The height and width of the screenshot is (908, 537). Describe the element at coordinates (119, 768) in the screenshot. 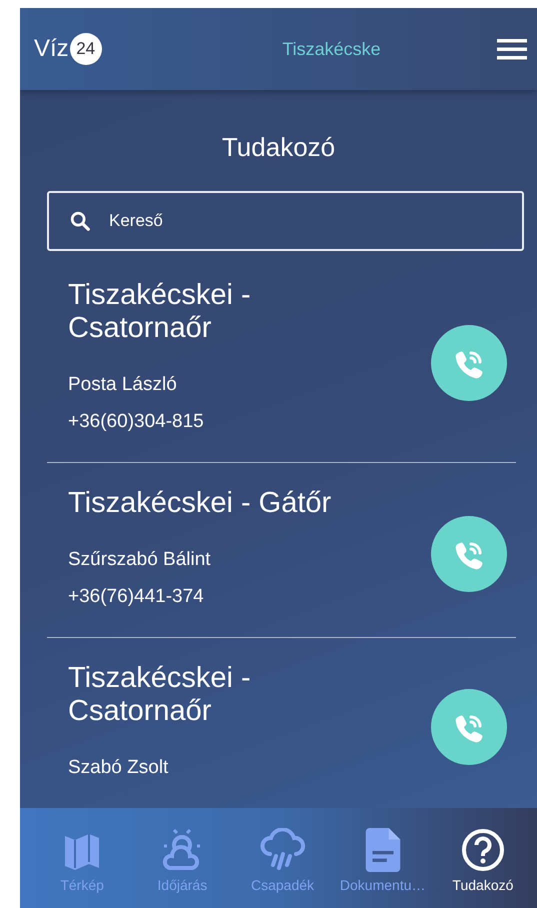

I see `contact-name: Szabó Zsolt` at that location.